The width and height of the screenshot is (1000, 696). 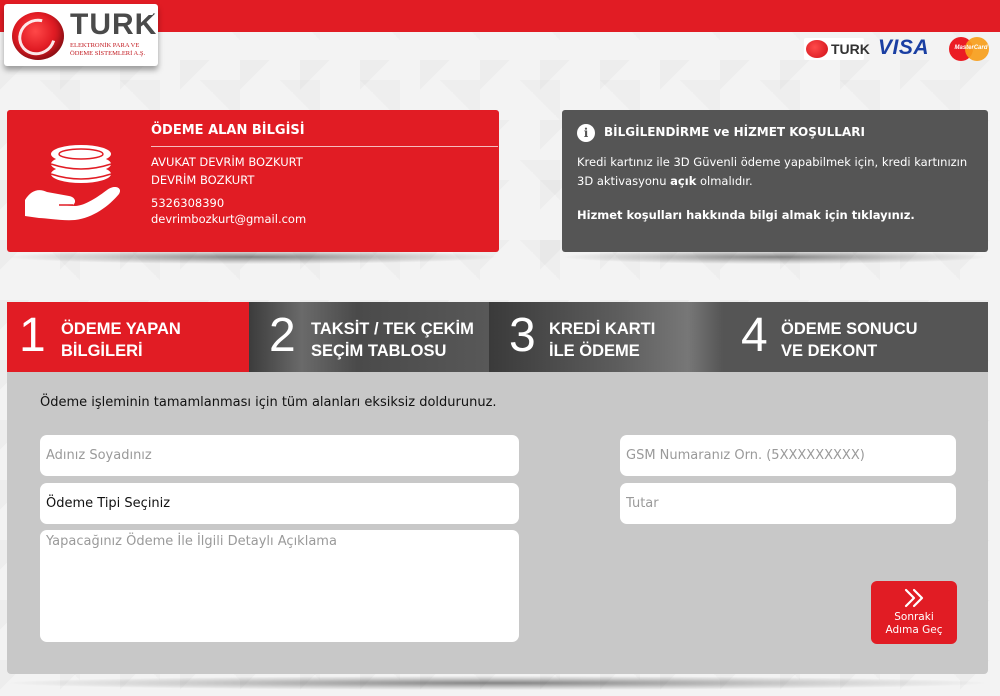 I want to click on lock-icon, so click(x=149, y=10).